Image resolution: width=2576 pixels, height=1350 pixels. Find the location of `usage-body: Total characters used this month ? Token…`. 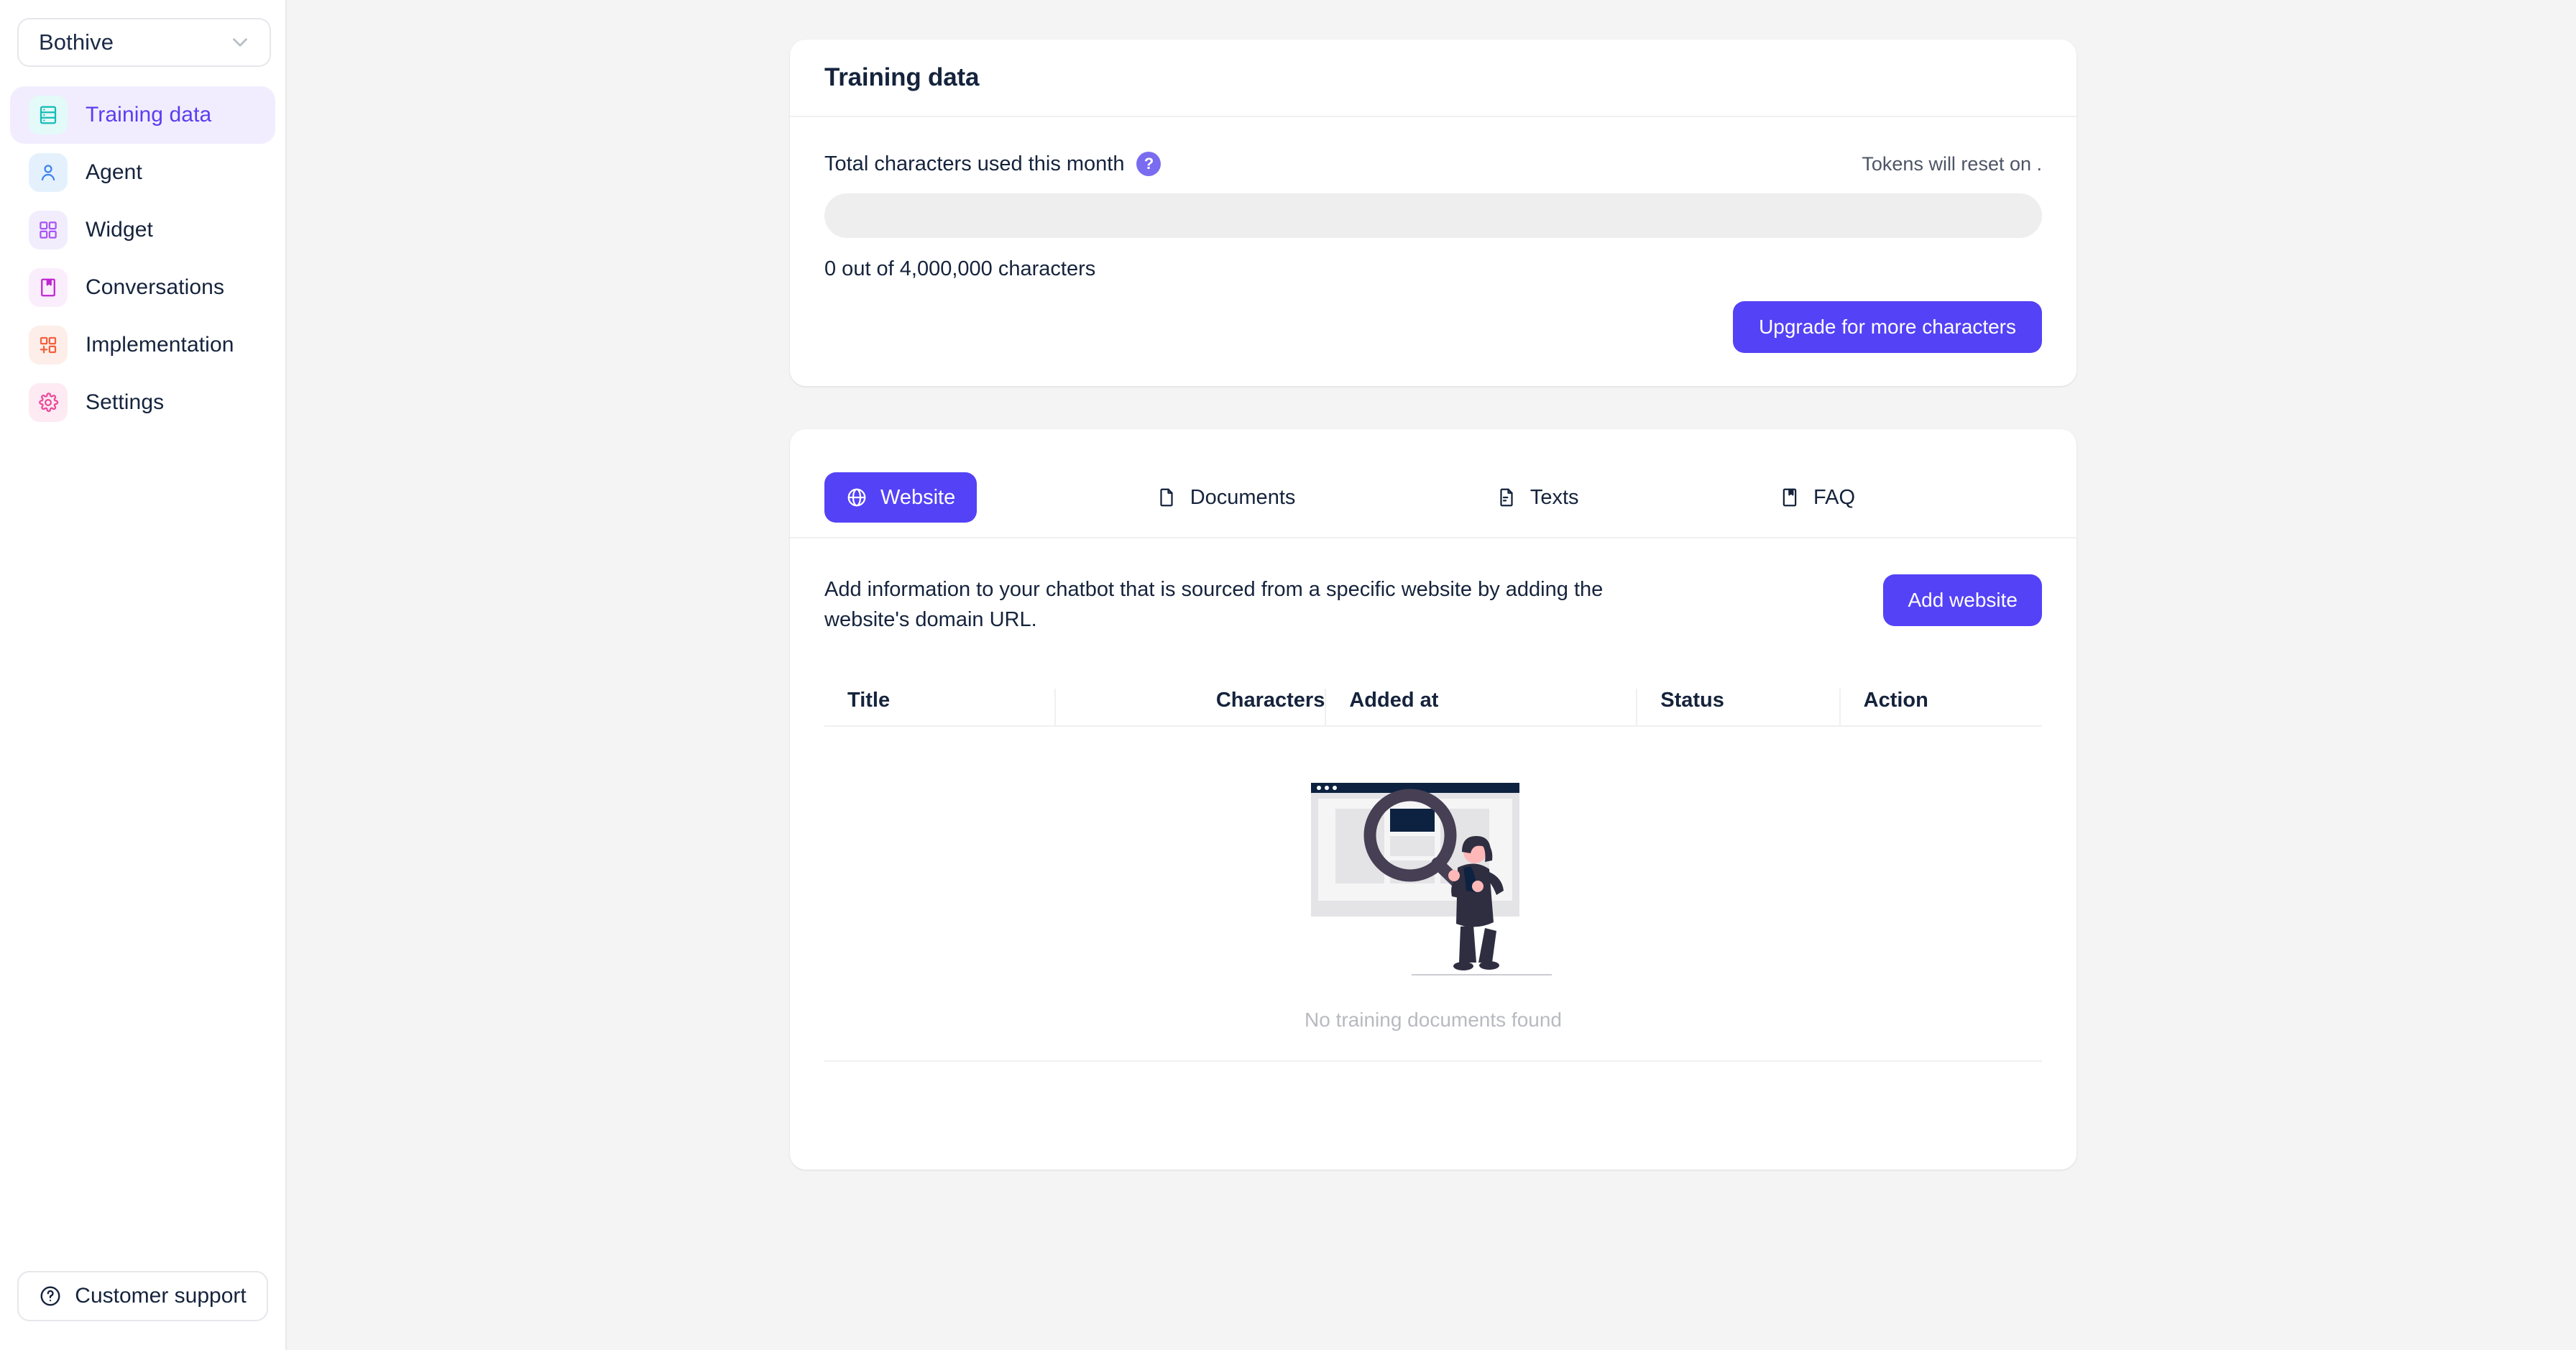

usage-body: Total characters used this month ? Token… is located at coordinates (1433, 235).